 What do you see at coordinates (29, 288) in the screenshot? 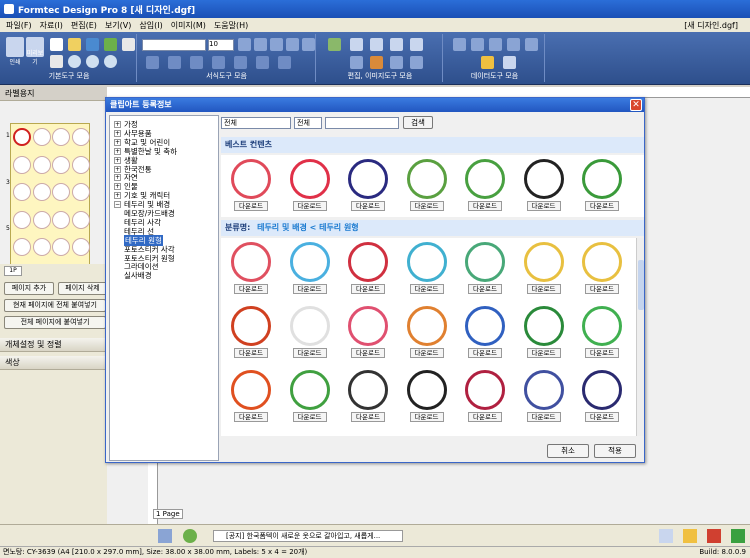
I see `add-page-button: 페이지 추가` at bounding box center [29, 288].